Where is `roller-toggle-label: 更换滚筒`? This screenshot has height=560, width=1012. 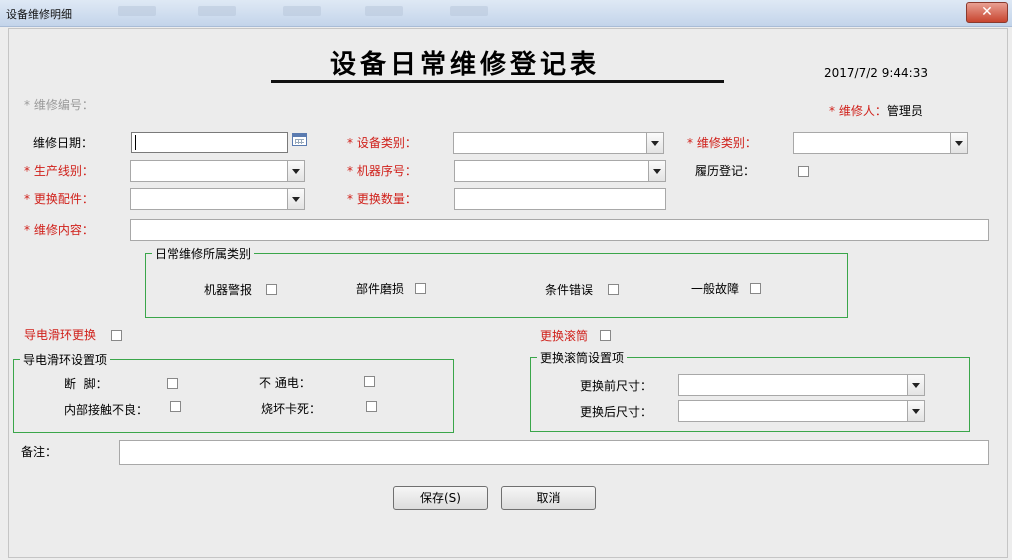
roller-toggle-label: 更换滚筒 is located at coordinates (564, 336).